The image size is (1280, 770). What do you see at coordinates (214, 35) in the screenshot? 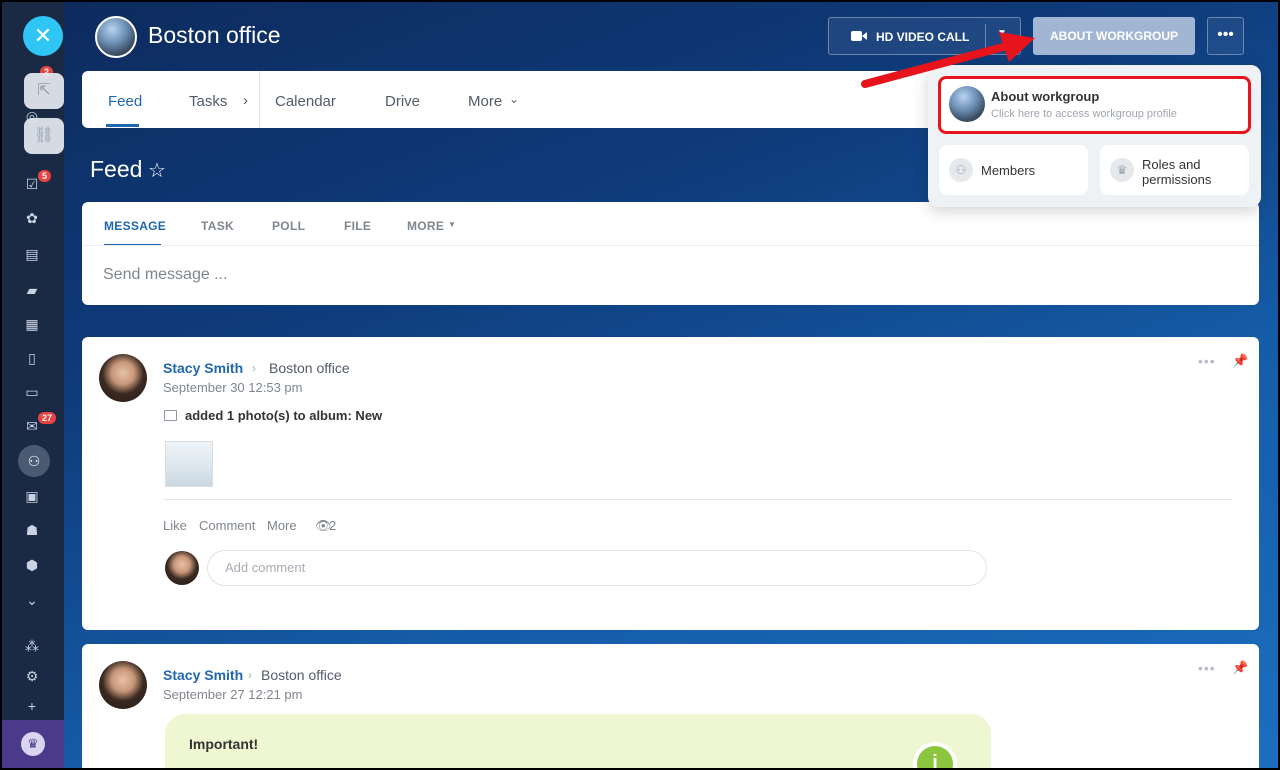
I see `page-title: Boston office` at bounding box center [214, 35].